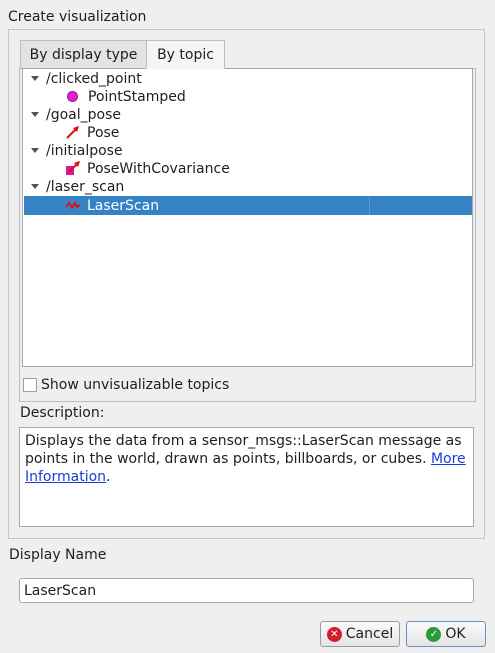 This screenshot has width=495, height=653. Describe the element at coordinates (77, 17) in the screenshot. I see `dialog-title: Create visualization` at that location.